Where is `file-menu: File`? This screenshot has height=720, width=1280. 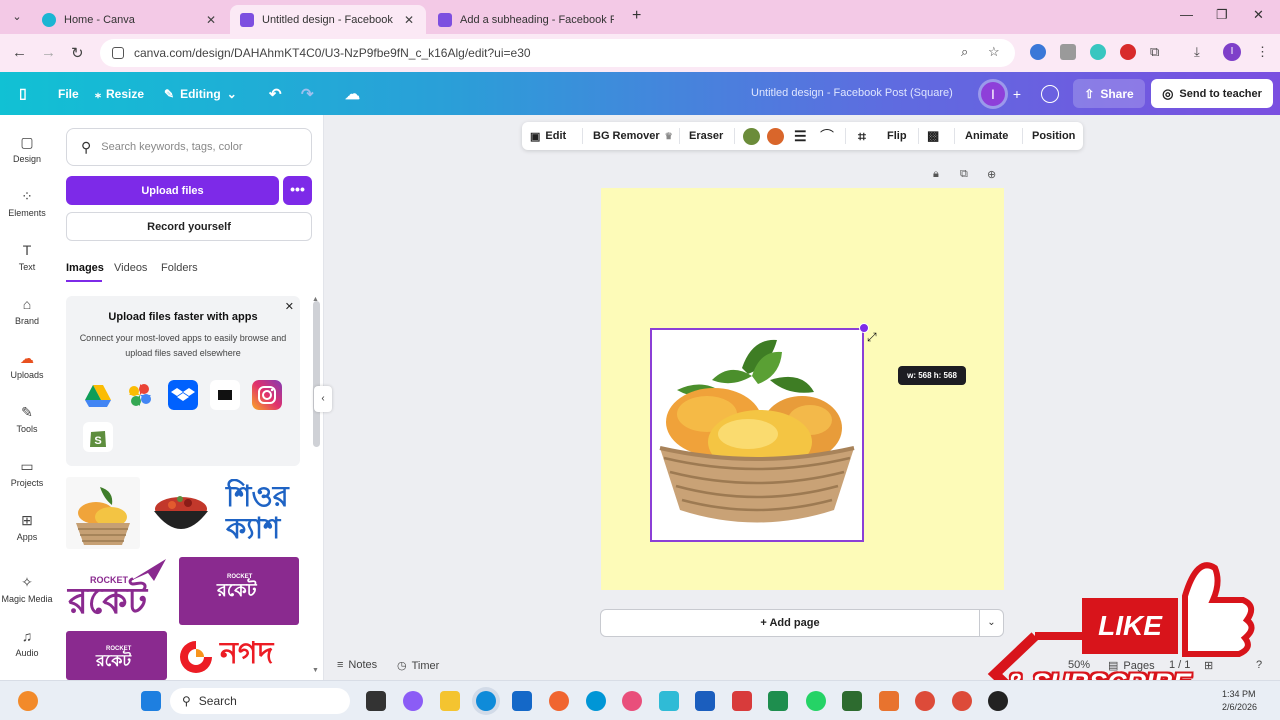
file-menu: File is located at coordinates (68, 93).